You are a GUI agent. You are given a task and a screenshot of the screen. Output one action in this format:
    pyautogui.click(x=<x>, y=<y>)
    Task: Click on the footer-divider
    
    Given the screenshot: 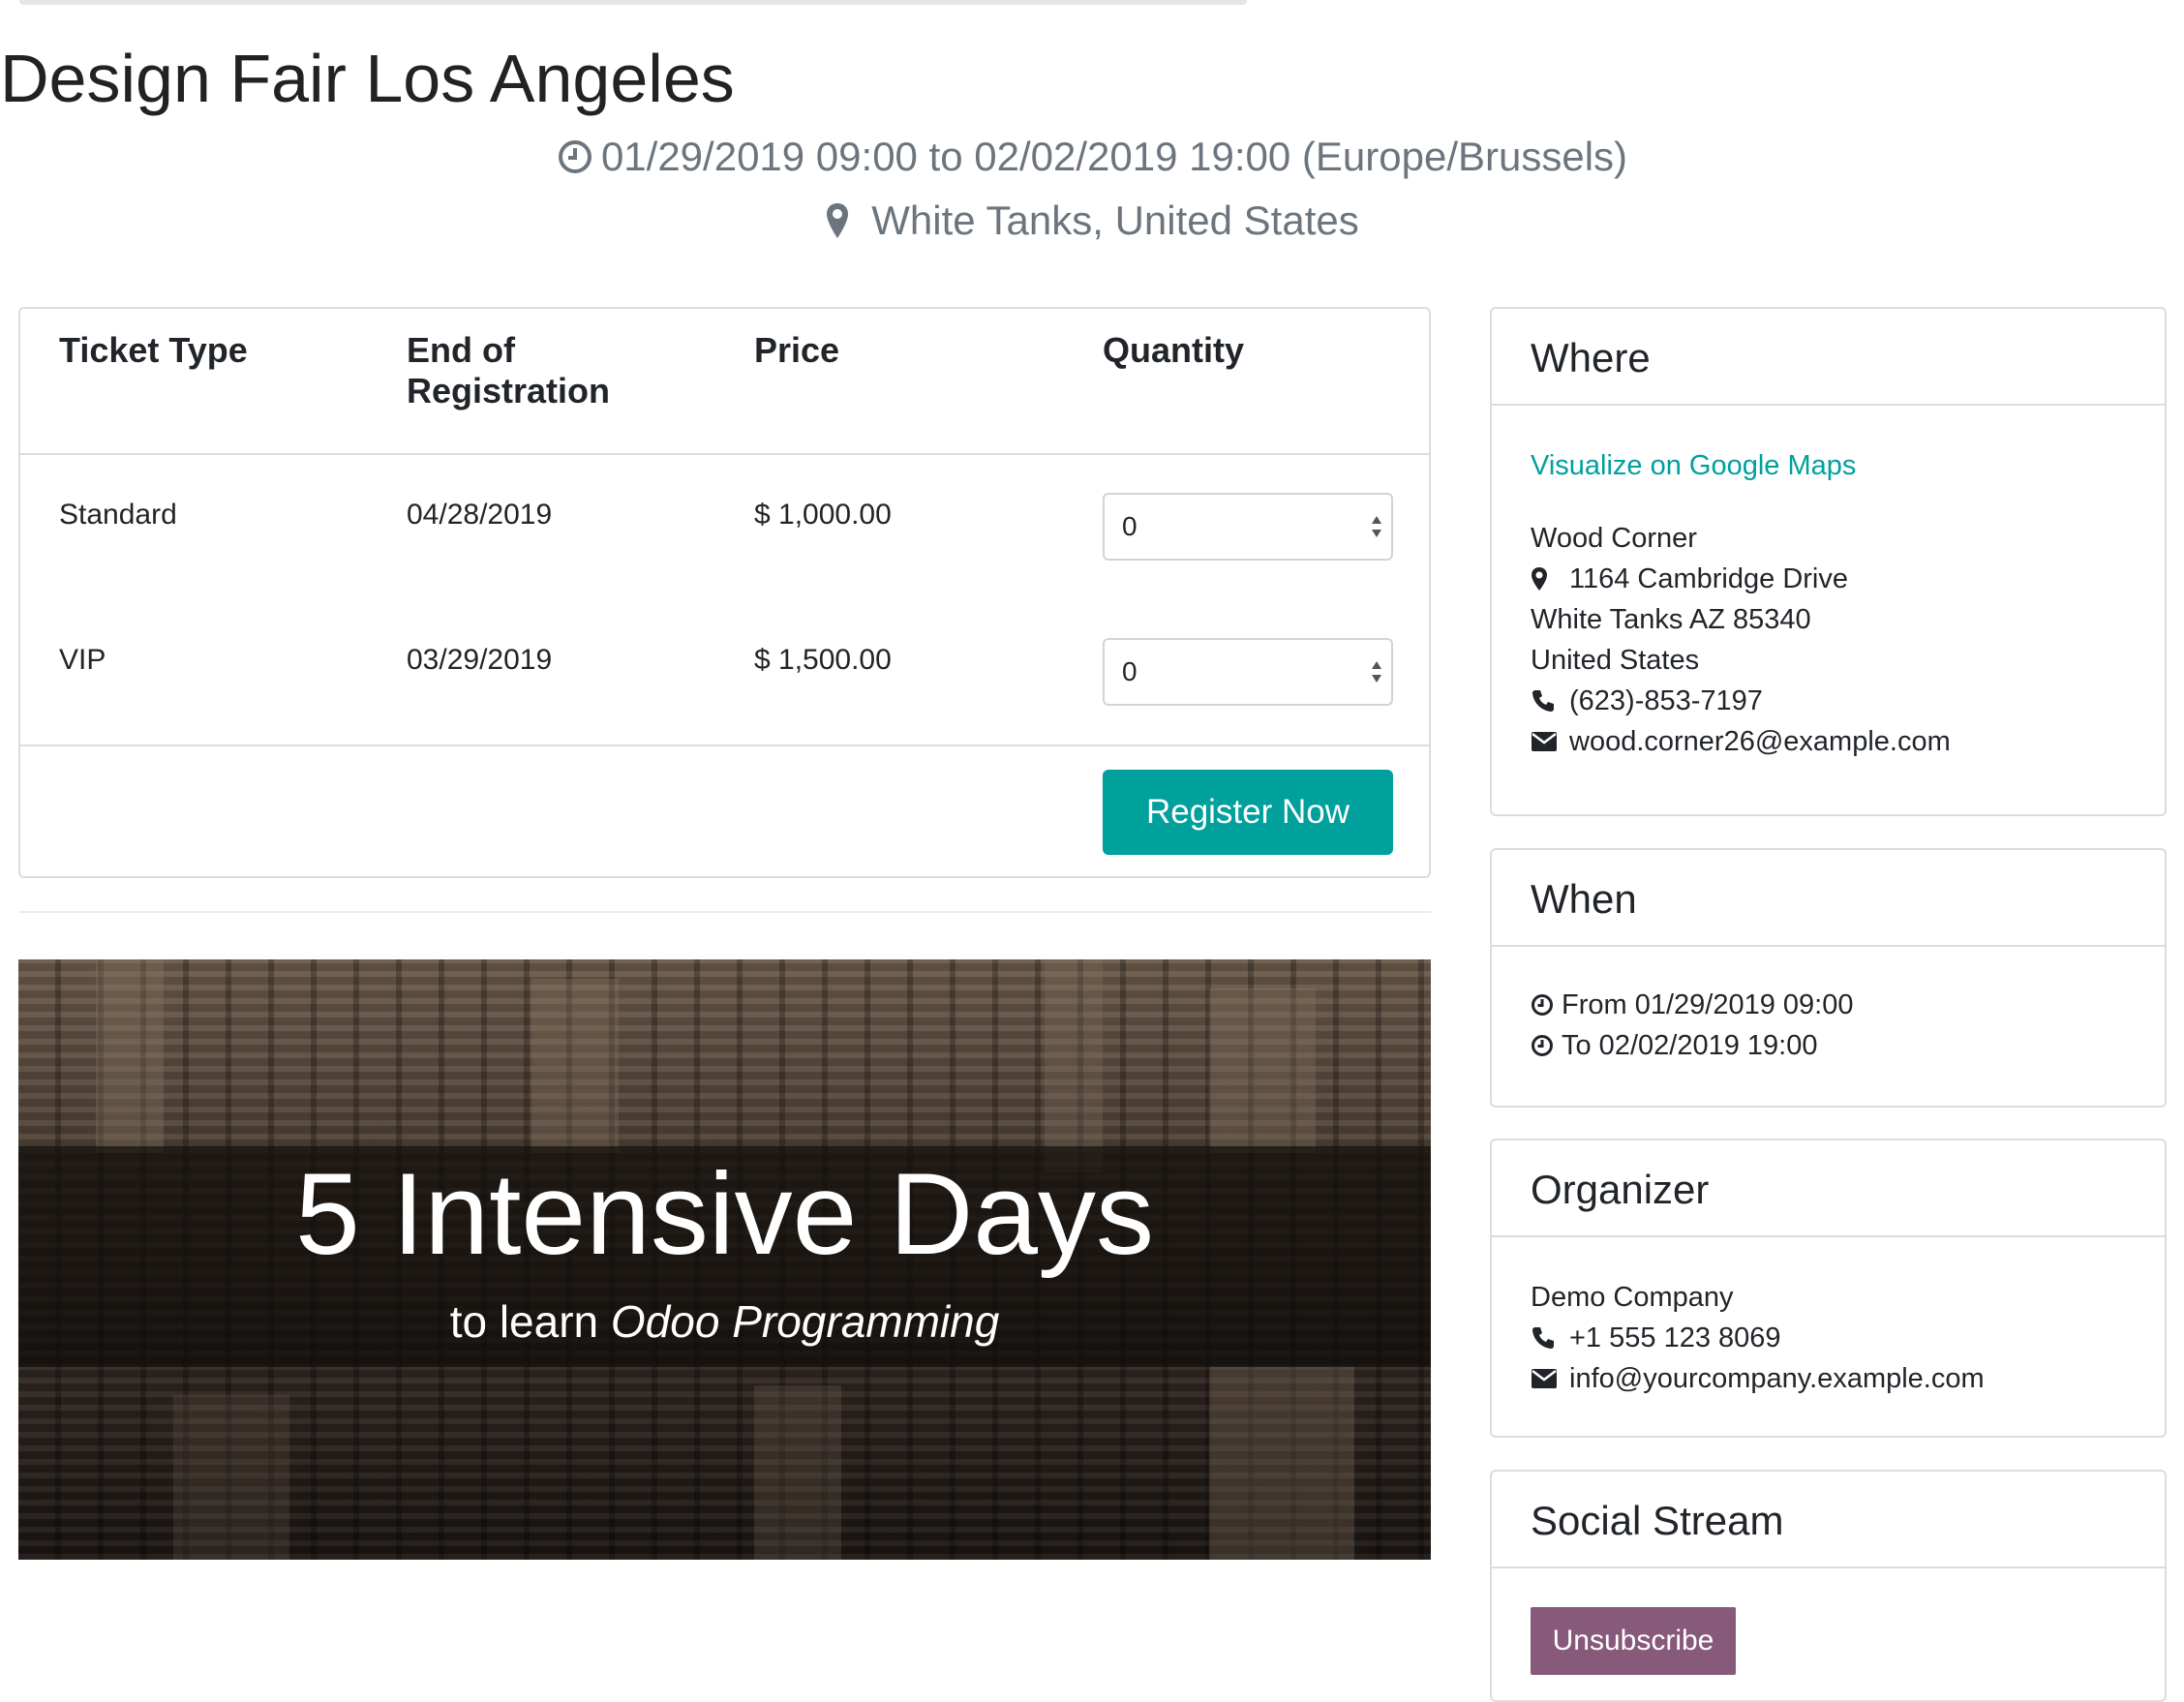 What is the action you would take?
    pyautogui.click(x=725, y=745)
    